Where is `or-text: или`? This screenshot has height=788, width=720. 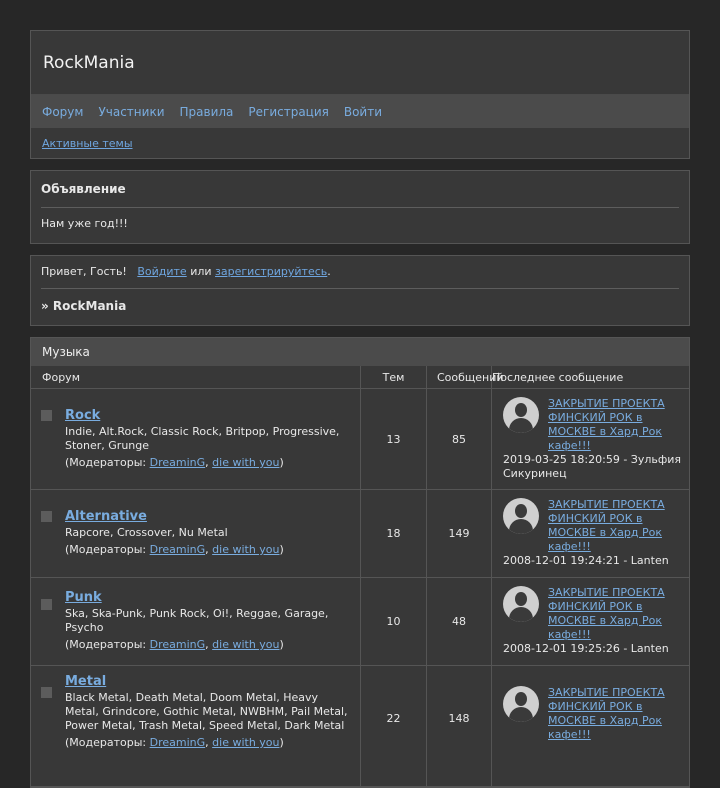 or-text: или is located at coordinates (201, 271).